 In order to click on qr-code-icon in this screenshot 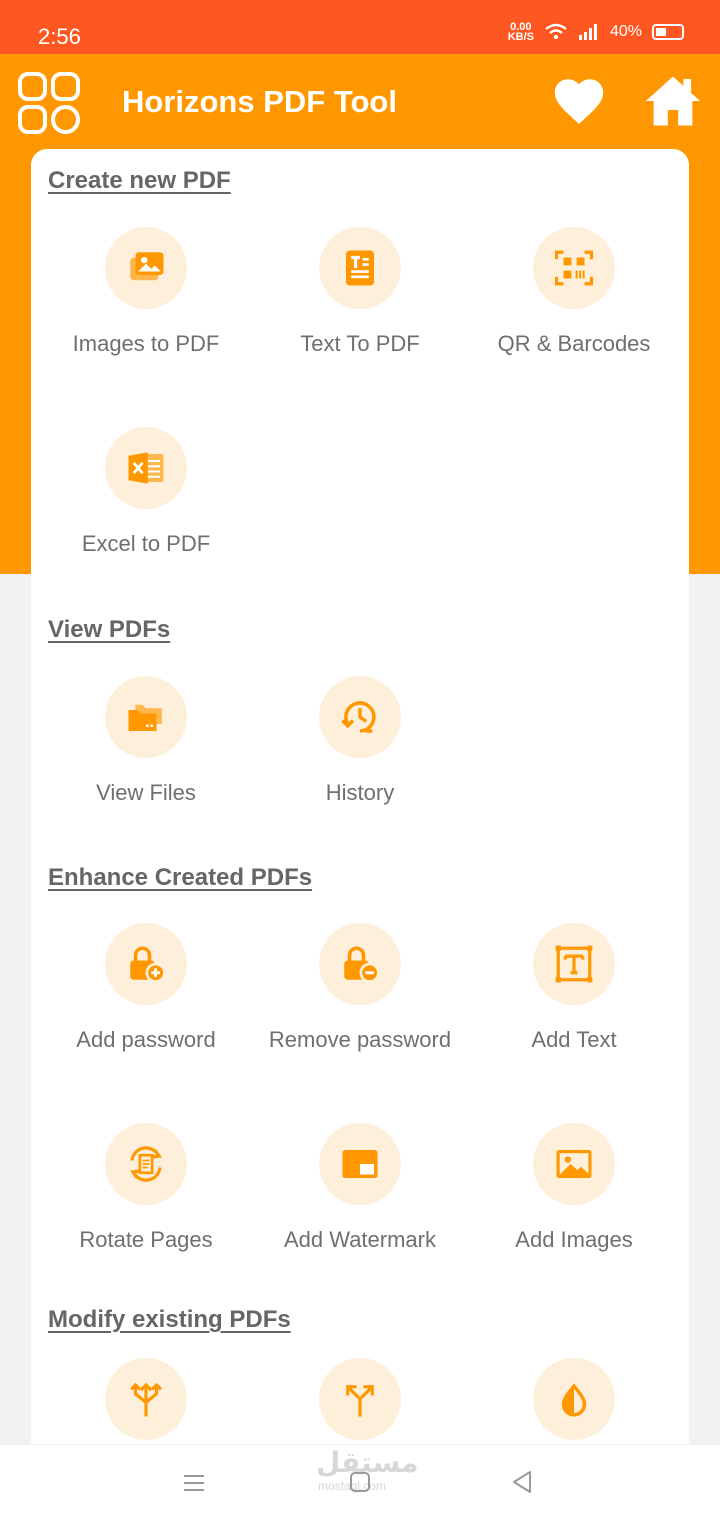, I will do `click(574, 268)`.